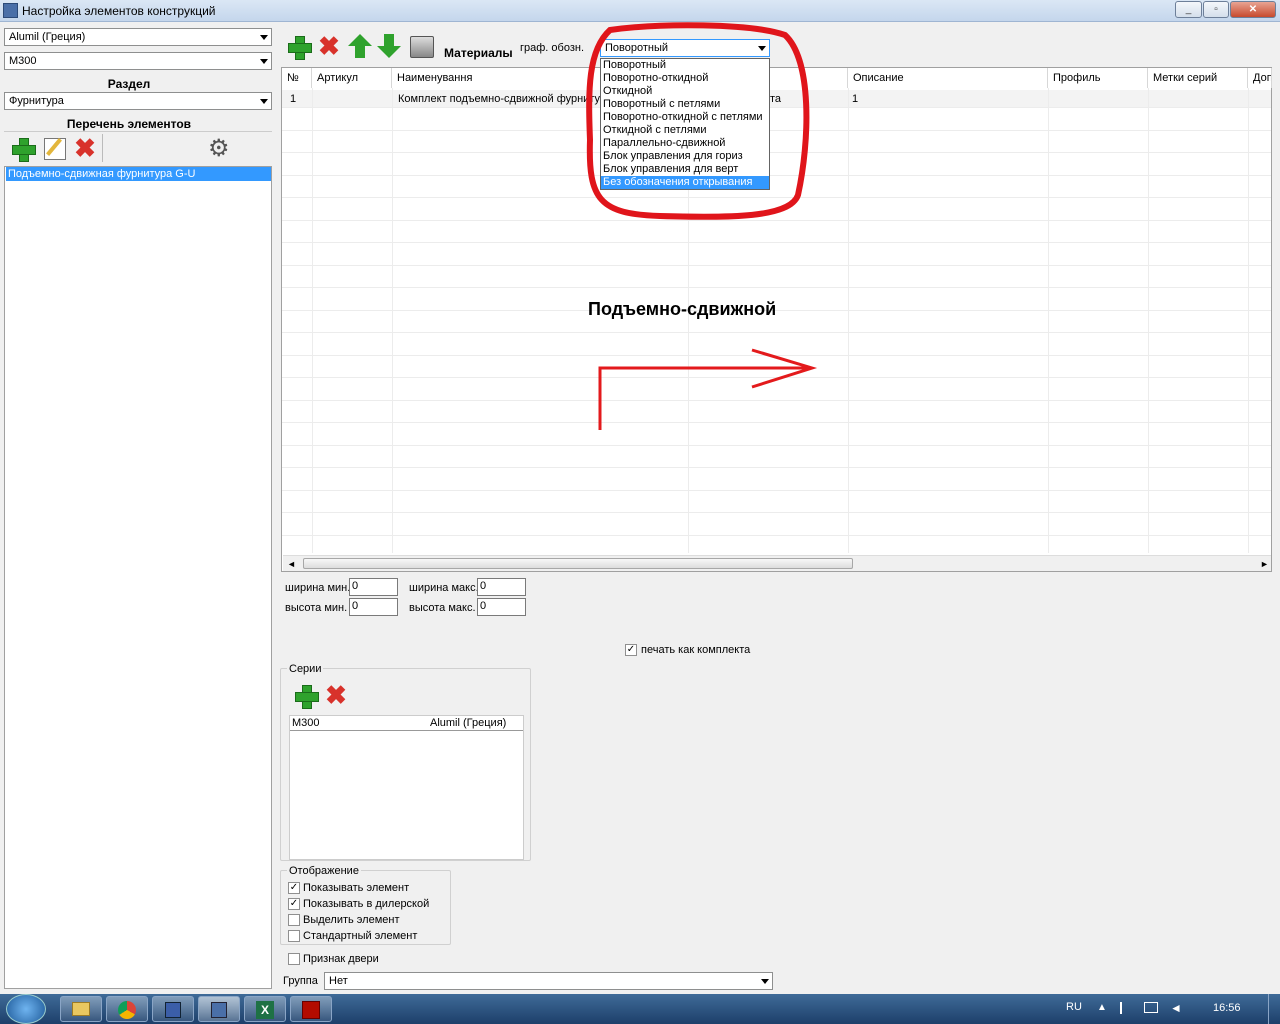  I want to click on group-value: Нет, so click(338, 981).